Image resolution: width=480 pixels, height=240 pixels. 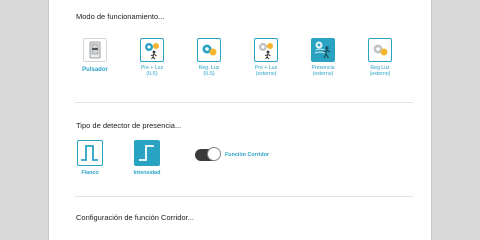 I want to click on mode-option-reg-luz-ils: Reg. Luz (ILS), so click(x=209, y=58).